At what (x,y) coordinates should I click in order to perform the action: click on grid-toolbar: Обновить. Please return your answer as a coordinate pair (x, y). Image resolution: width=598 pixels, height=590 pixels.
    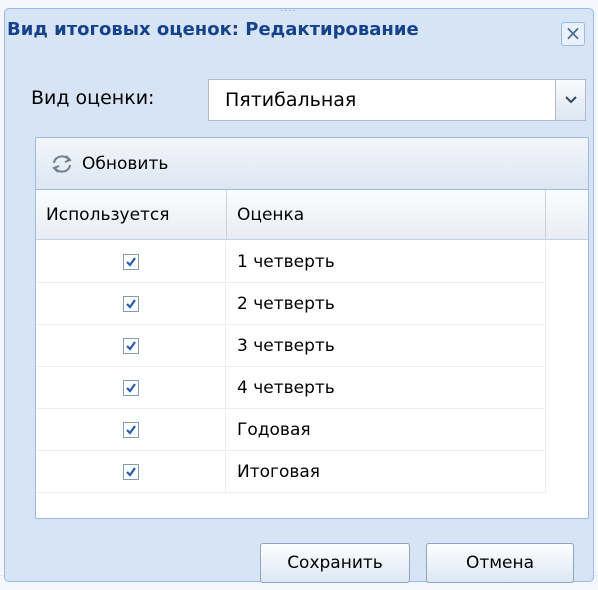
    Looking at the image, I should click on (312, 164).